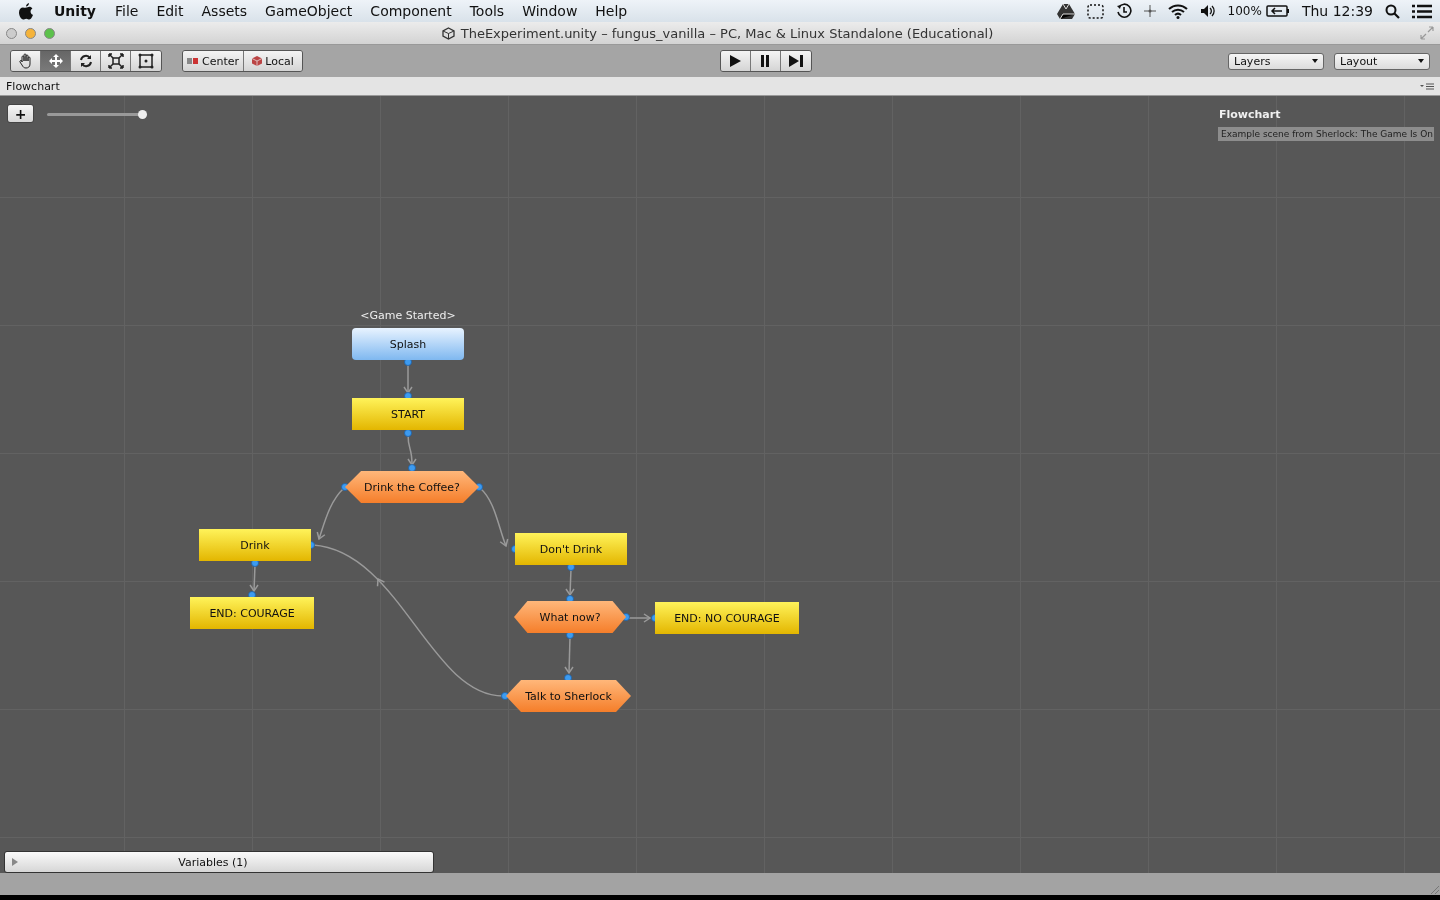 The height and width of the screenshot is (900, 1440). Describe the element at coordinates (219, 862) in the screenshot. I see `variables-foldout: Variables (1)` at that location.